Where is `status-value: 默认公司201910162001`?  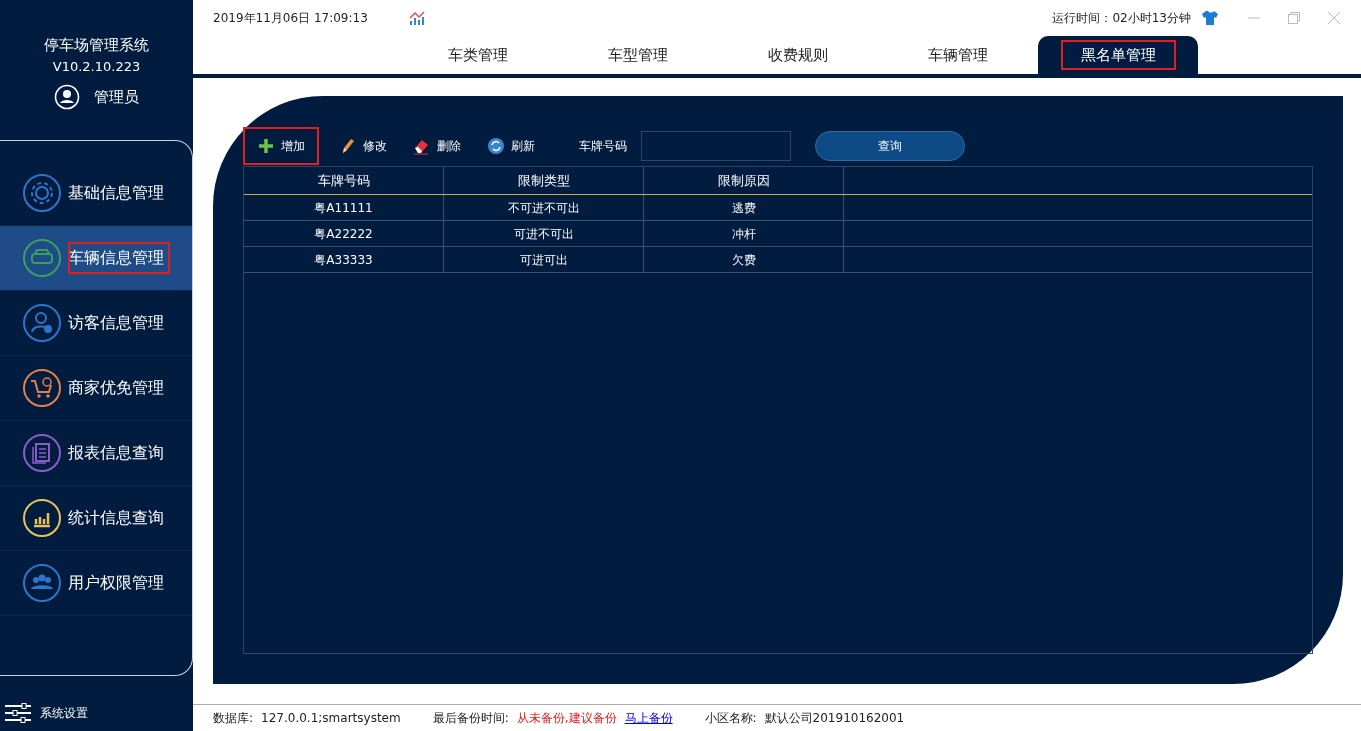
status-value: 默认公司201910162001 is located at coordinates (834, 718).